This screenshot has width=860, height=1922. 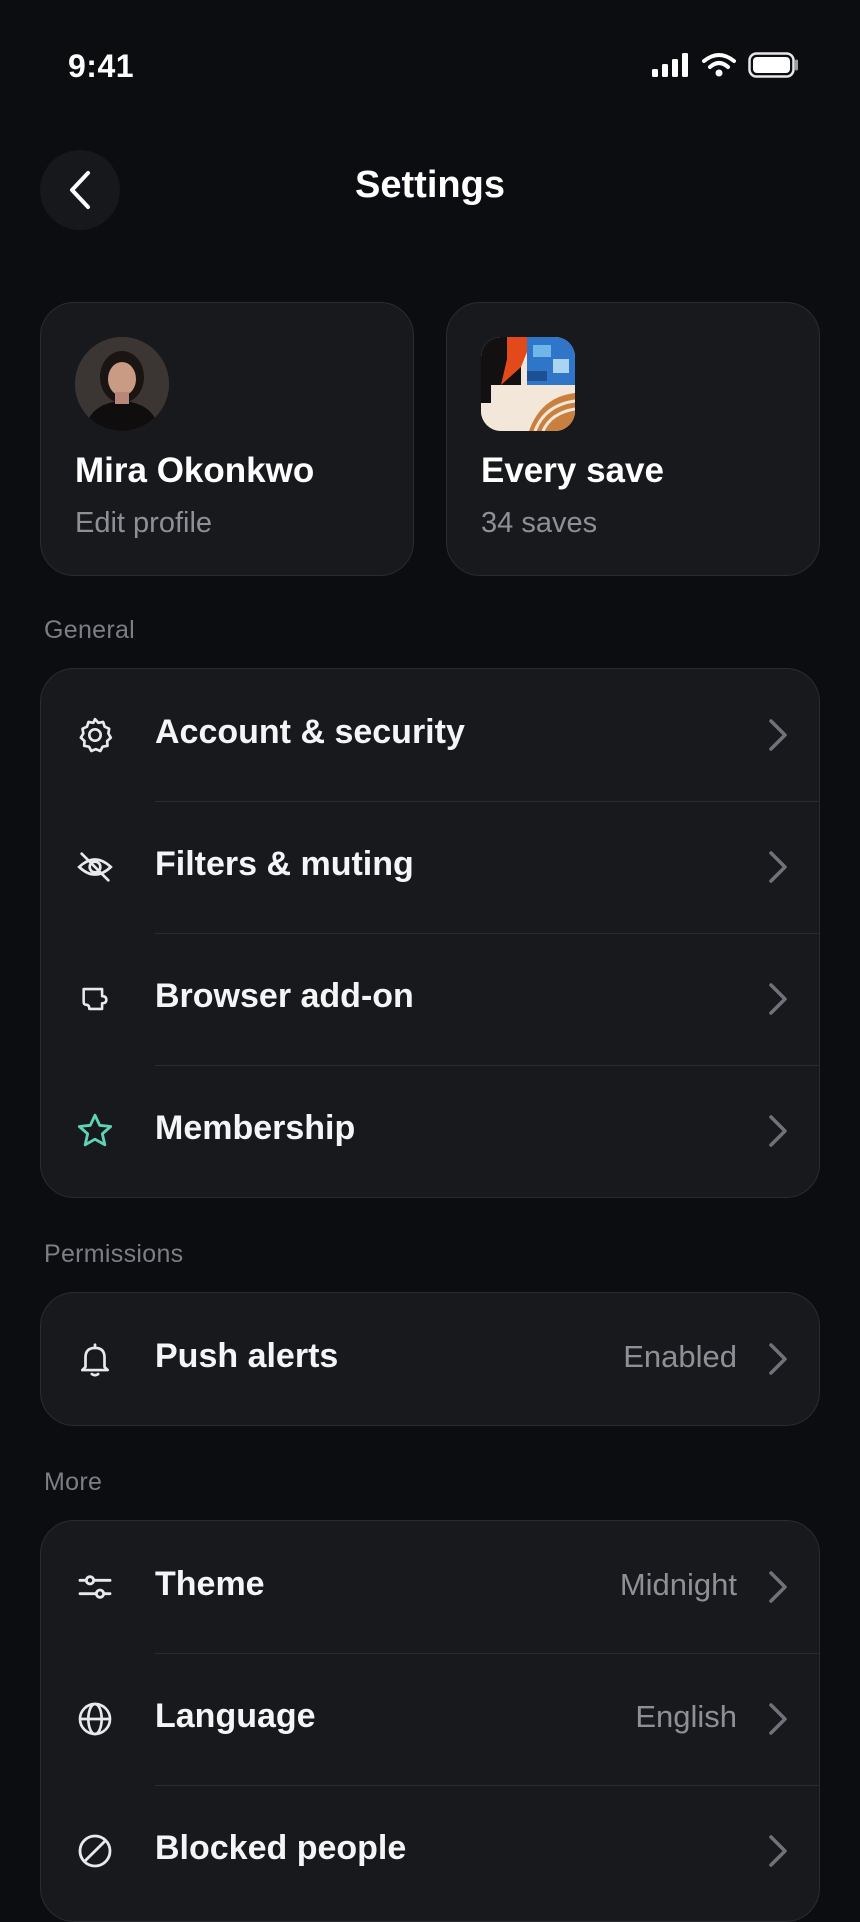 I want to click on row-label: Account & security, so click(x=310, y=732).